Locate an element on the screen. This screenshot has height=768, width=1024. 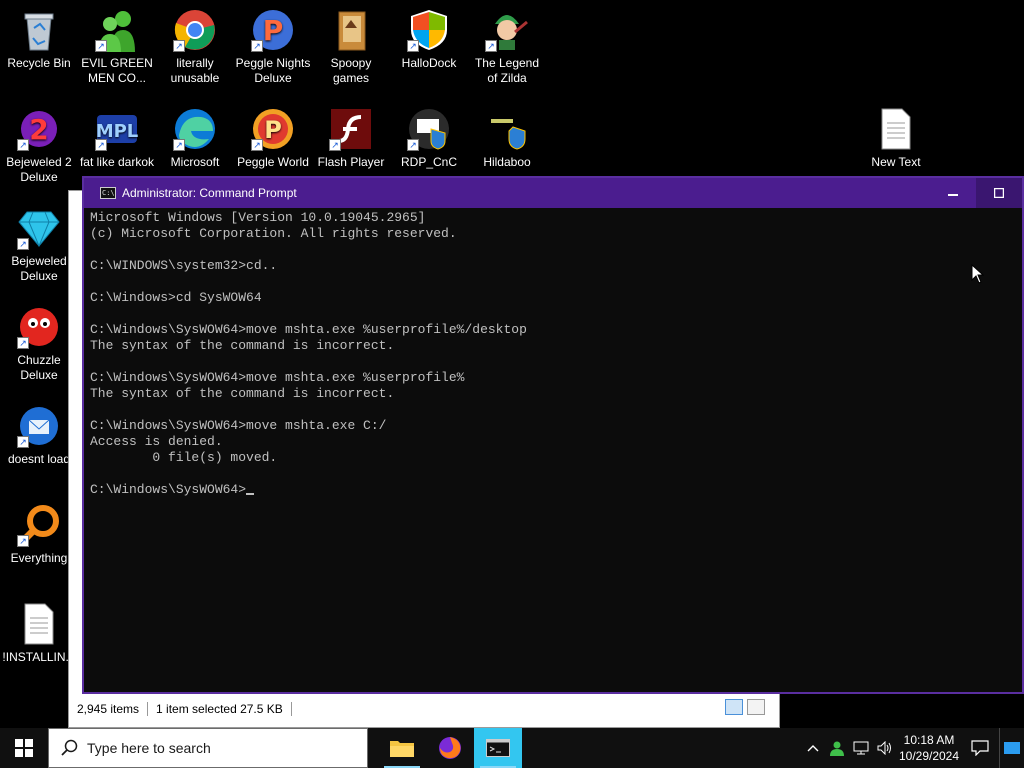
network-button is located at coordinates (861, 748).